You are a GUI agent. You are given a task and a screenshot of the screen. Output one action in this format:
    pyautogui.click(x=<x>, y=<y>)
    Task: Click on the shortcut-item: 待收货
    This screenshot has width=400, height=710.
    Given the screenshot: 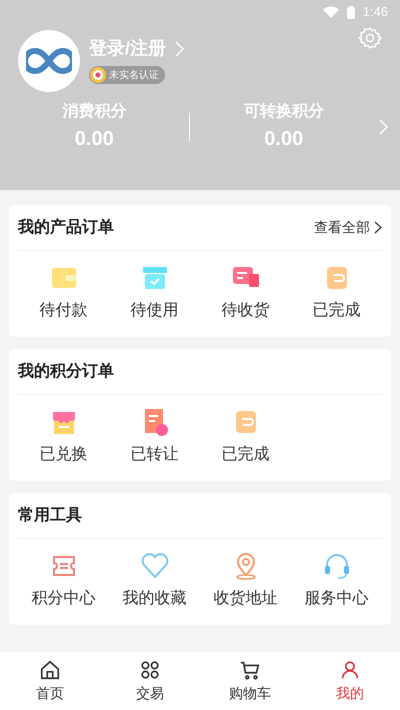 What is the action you would take?
    pyautogui.click(x=245, y=293)
    